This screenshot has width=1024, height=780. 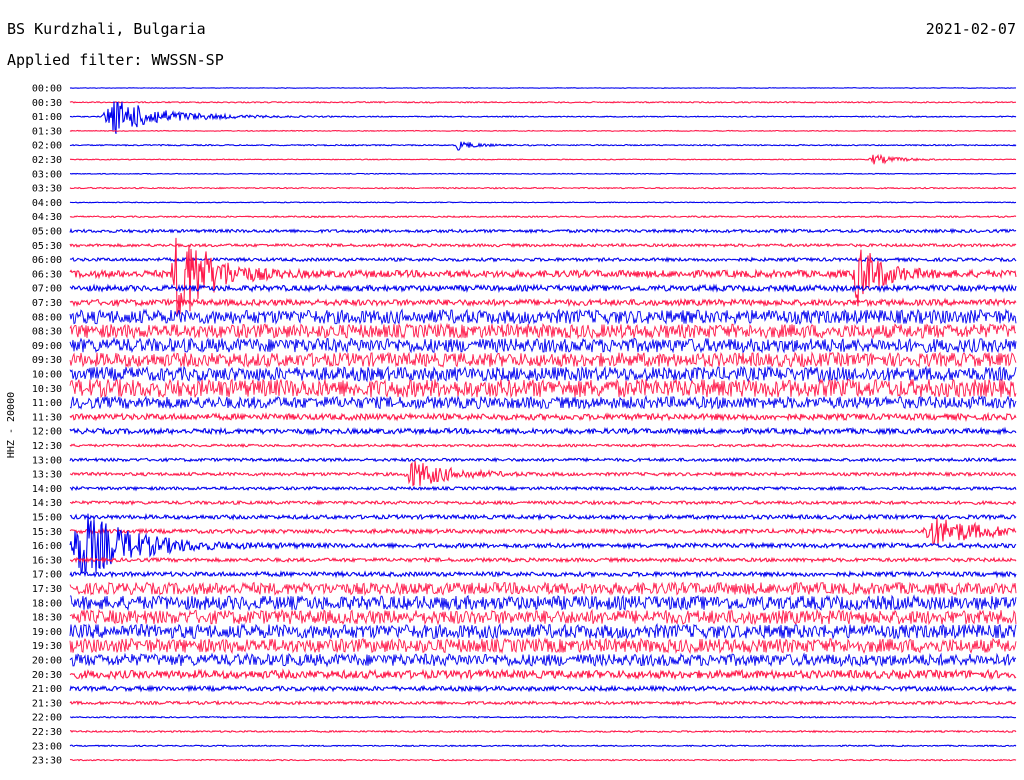 What do you see at coordinates (47, 589) in the screenshot?
I see `row-tick-label: 17:30` at bounding box center [47, 589].